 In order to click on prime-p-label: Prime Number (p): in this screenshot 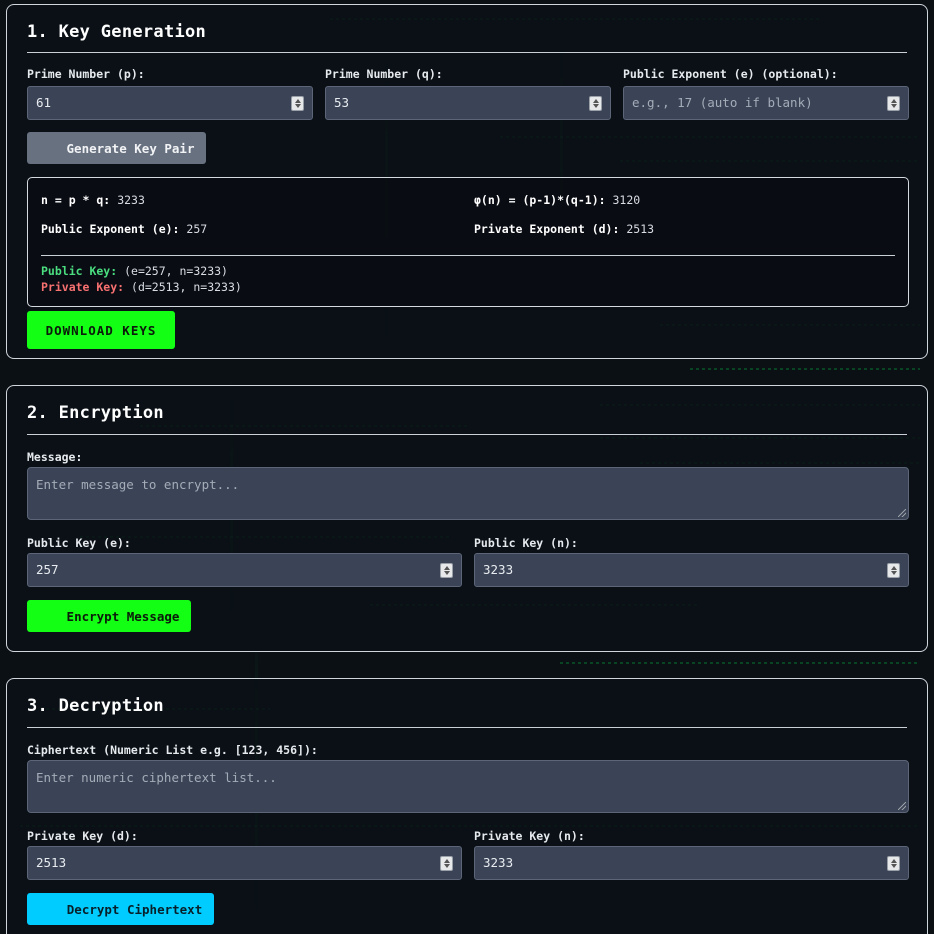, I will do `click(86, 74)`.